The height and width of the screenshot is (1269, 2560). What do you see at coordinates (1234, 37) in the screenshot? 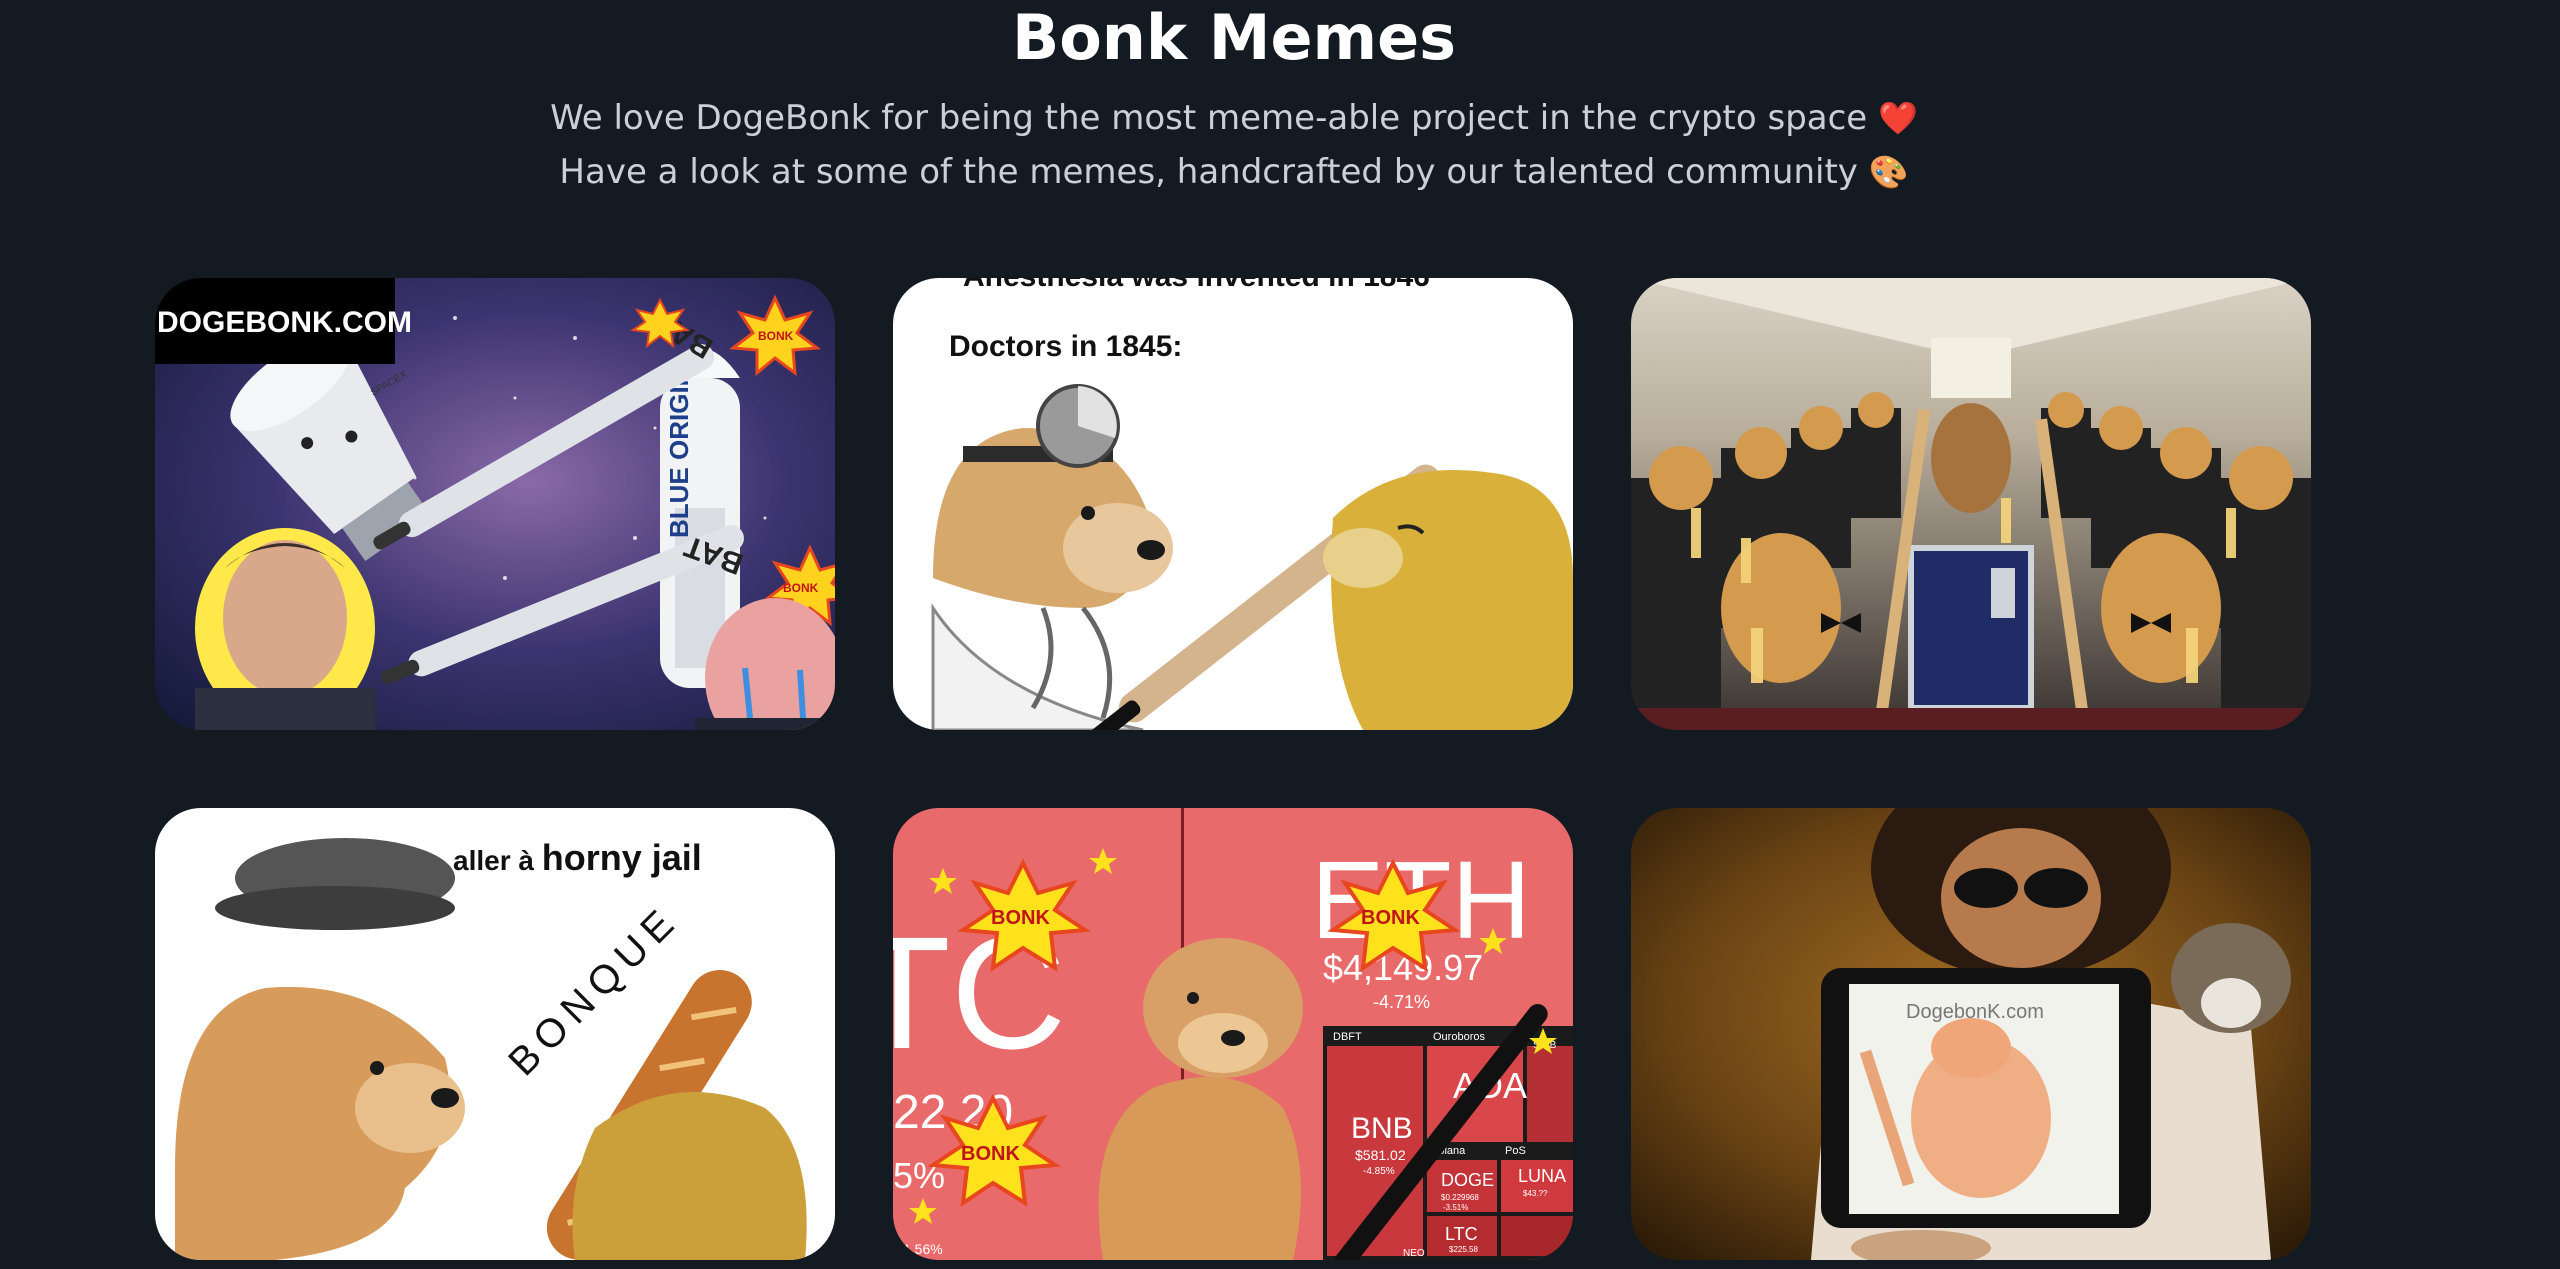
I see `page-title: Bonk Memes` at bounding box center [1234, 37].